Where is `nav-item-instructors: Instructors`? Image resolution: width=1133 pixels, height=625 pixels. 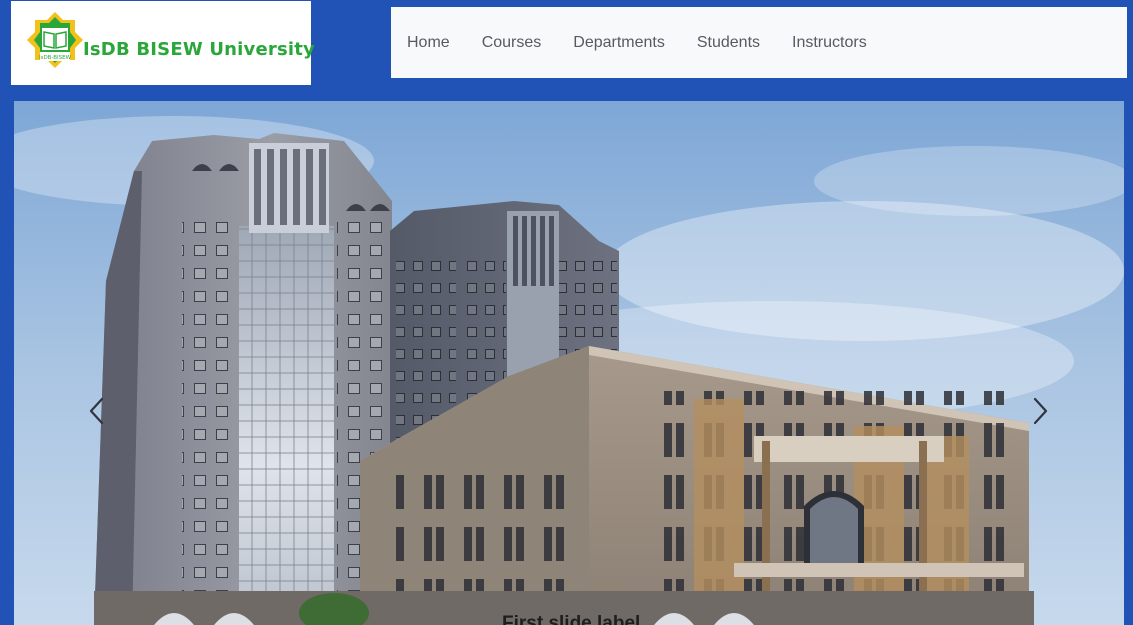
nav-item-instructors: Instructors is located at coordinates (829, 43).